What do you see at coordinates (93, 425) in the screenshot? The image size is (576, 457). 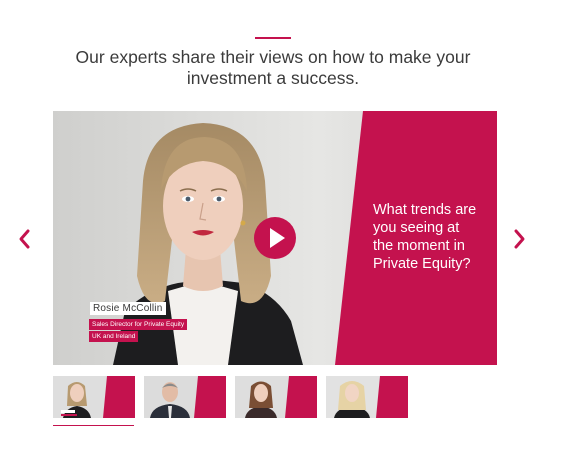 I see `active-thumbnail-indicator` at bounding box center [93, 425].